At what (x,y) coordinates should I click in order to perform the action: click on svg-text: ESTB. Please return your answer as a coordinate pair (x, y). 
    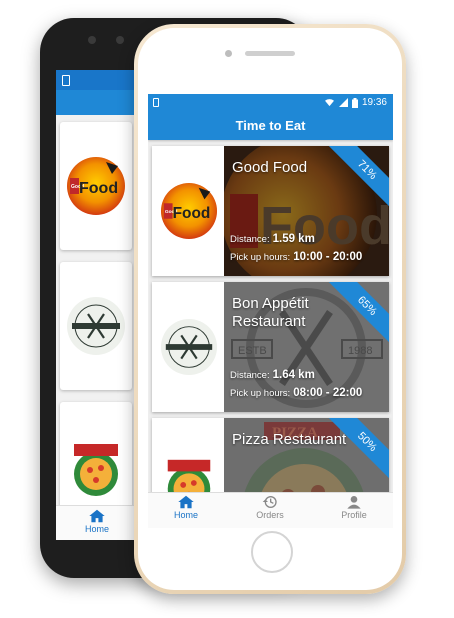
    Looking at the image, I should click on (252, 351).